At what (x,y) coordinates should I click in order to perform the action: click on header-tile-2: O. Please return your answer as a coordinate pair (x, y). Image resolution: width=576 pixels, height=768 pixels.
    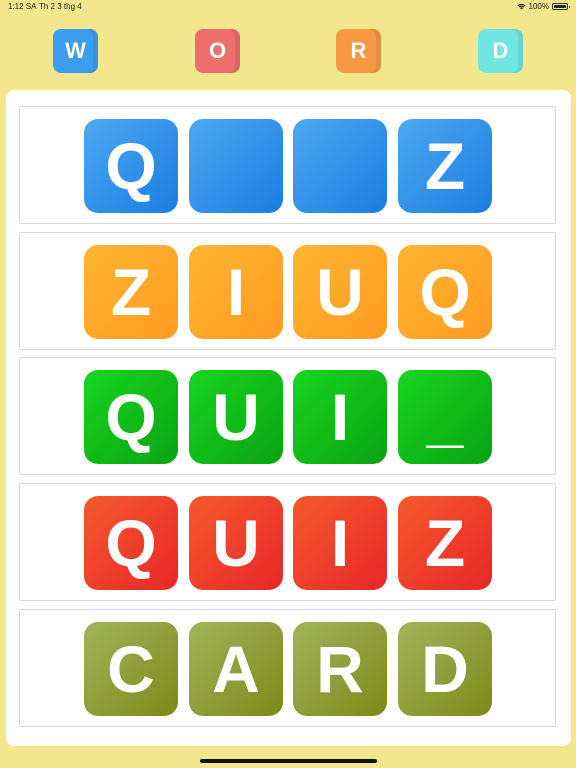
    Looking at the image, I should click on (217, 51).